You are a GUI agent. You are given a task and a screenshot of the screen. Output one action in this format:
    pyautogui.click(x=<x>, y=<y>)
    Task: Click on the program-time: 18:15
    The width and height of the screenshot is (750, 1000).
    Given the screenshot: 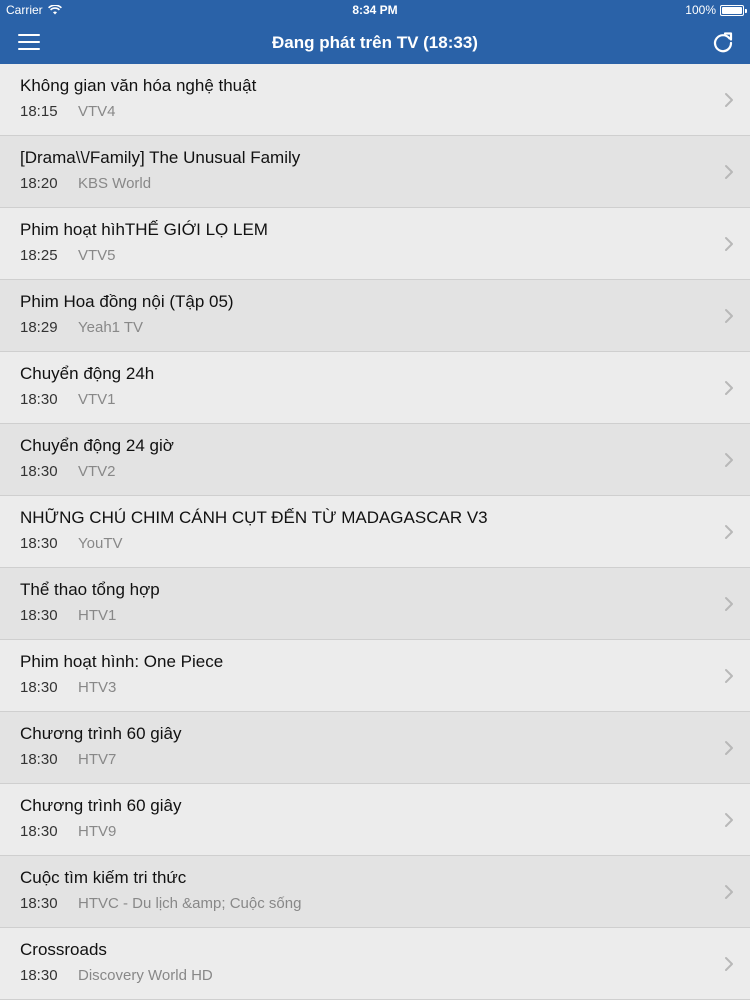 What is the action you would take?
    pyautogui.click(x=39, y=111)
    